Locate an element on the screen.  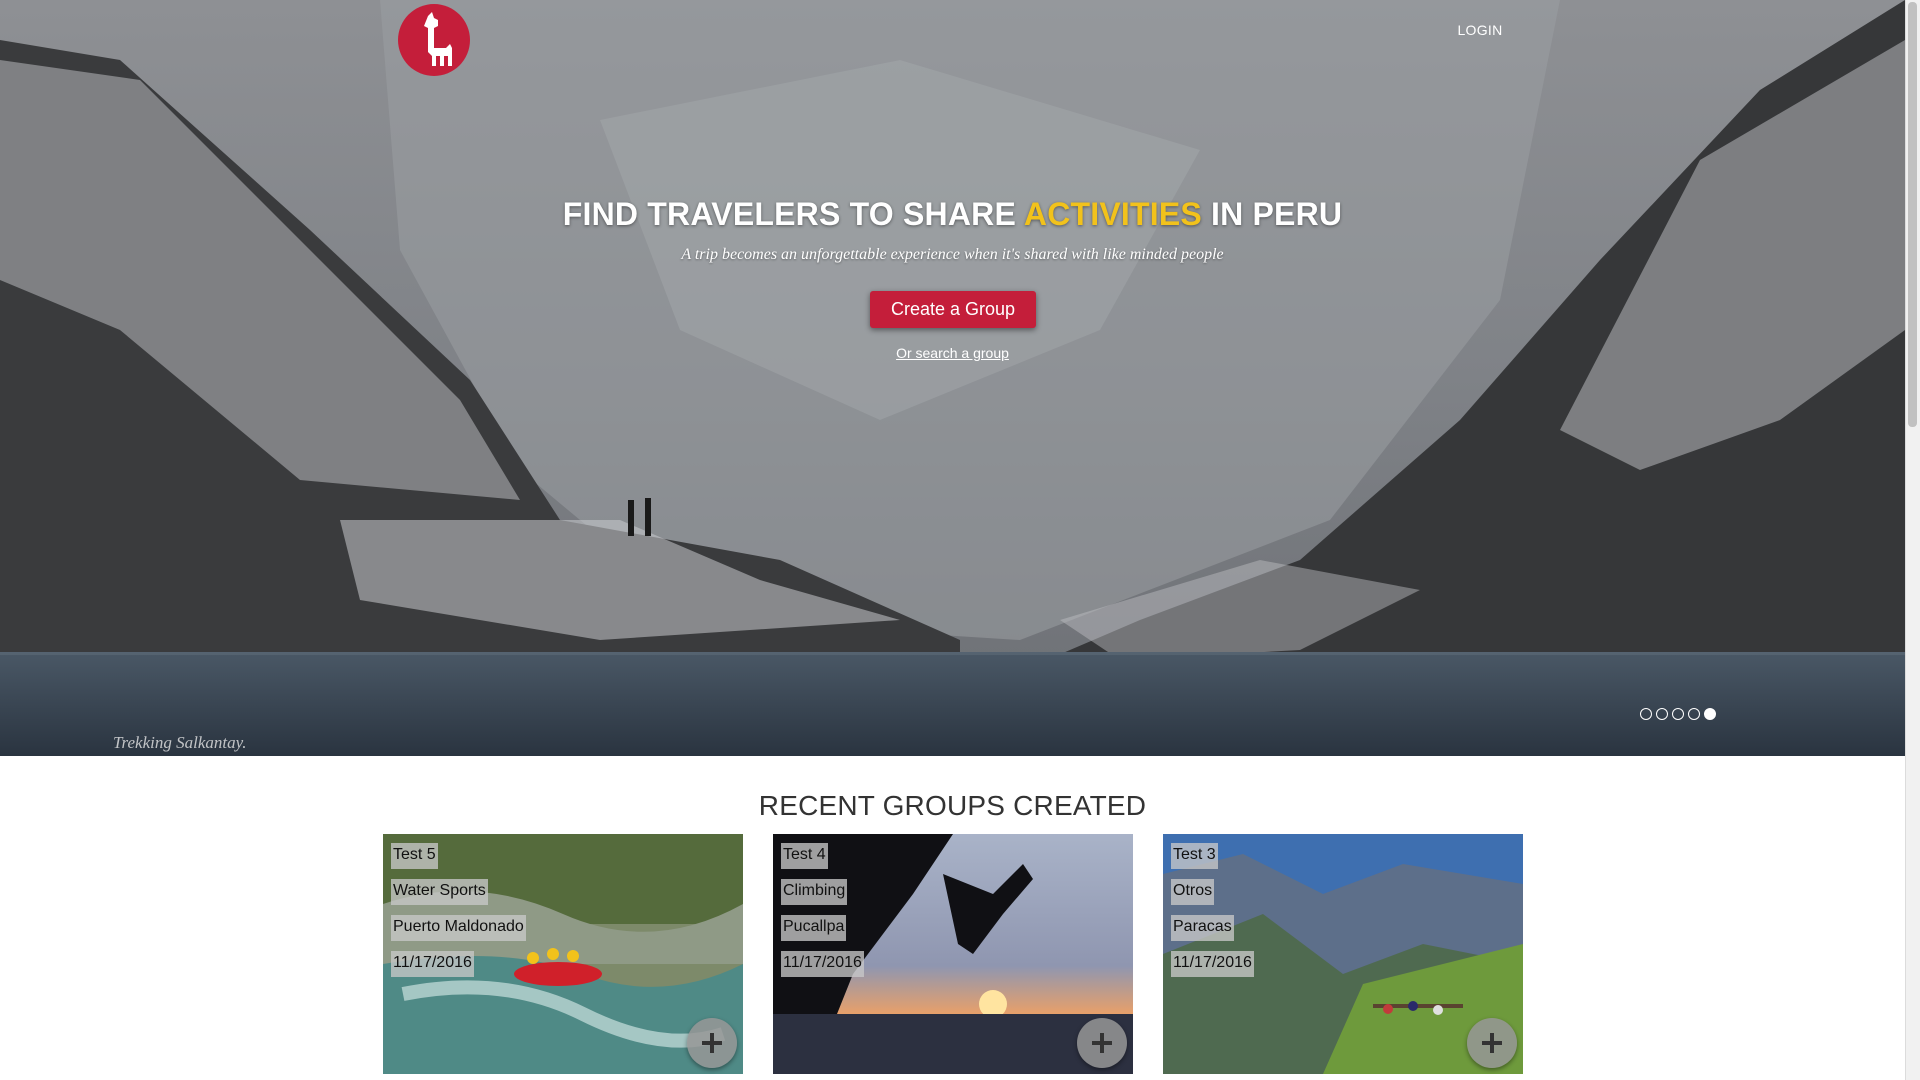
login-link: LOGIN is located at coordinates (1480, 30).